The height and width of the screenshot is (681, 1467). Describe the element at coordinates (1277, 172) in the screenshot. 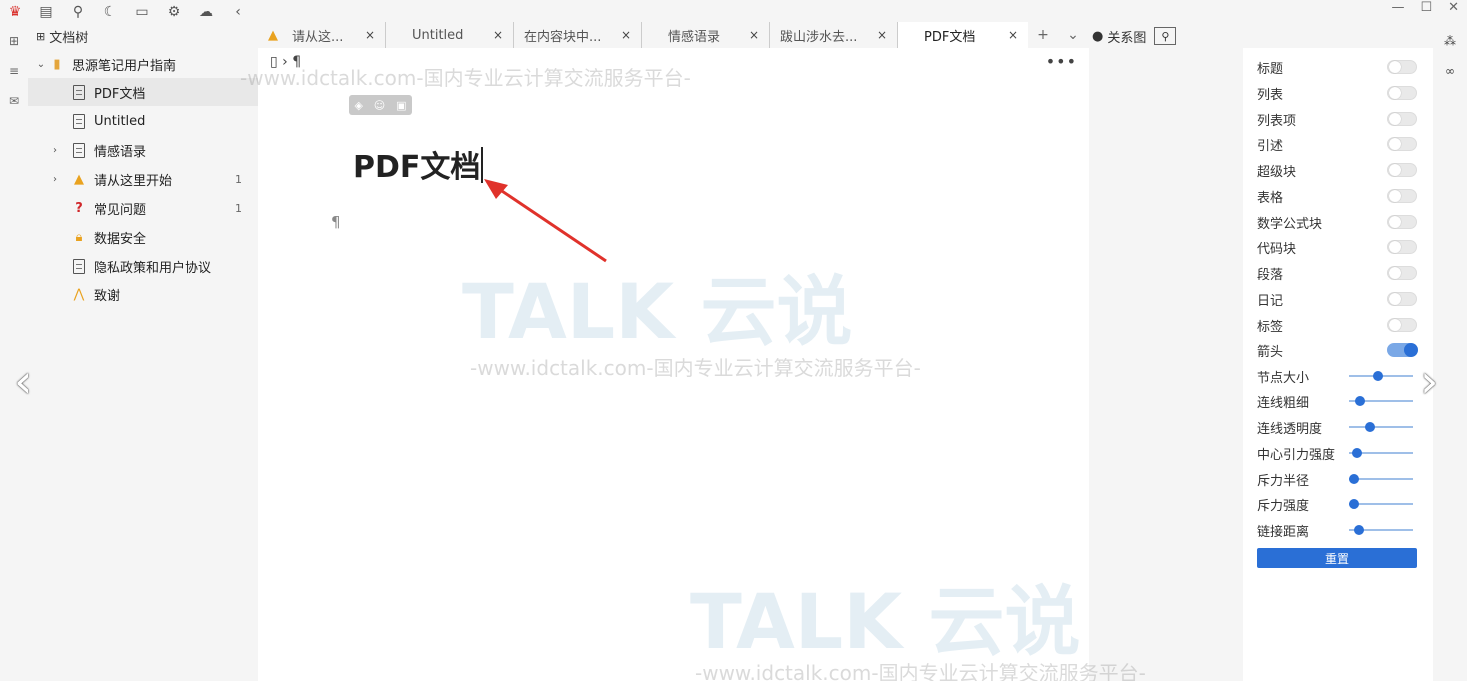

I see `toggle-label: 超级块` at that location.